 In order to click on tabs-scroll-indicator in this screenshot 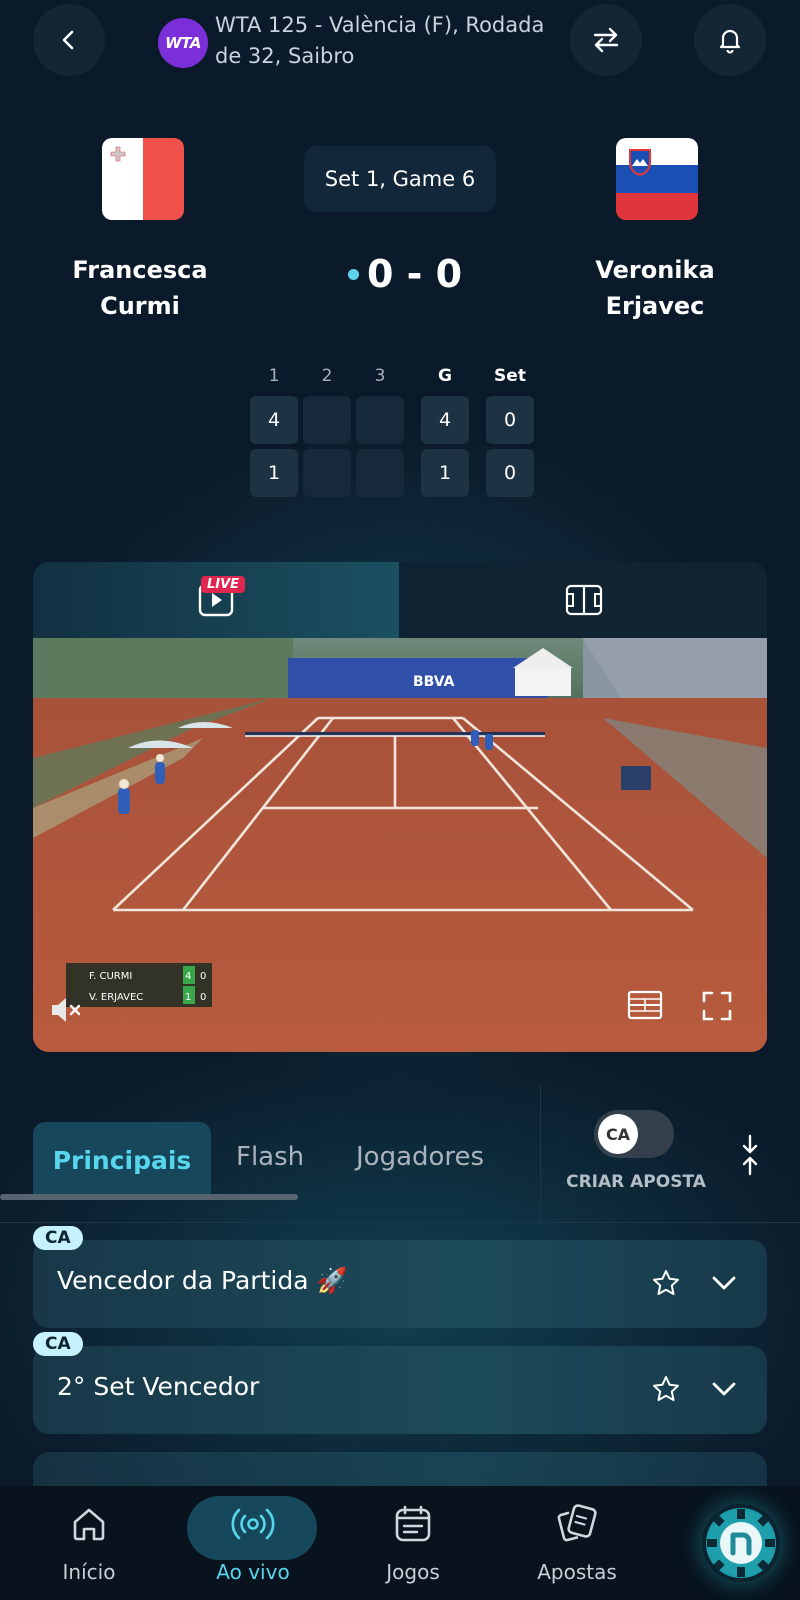, I will do `click(149, 1197)`.